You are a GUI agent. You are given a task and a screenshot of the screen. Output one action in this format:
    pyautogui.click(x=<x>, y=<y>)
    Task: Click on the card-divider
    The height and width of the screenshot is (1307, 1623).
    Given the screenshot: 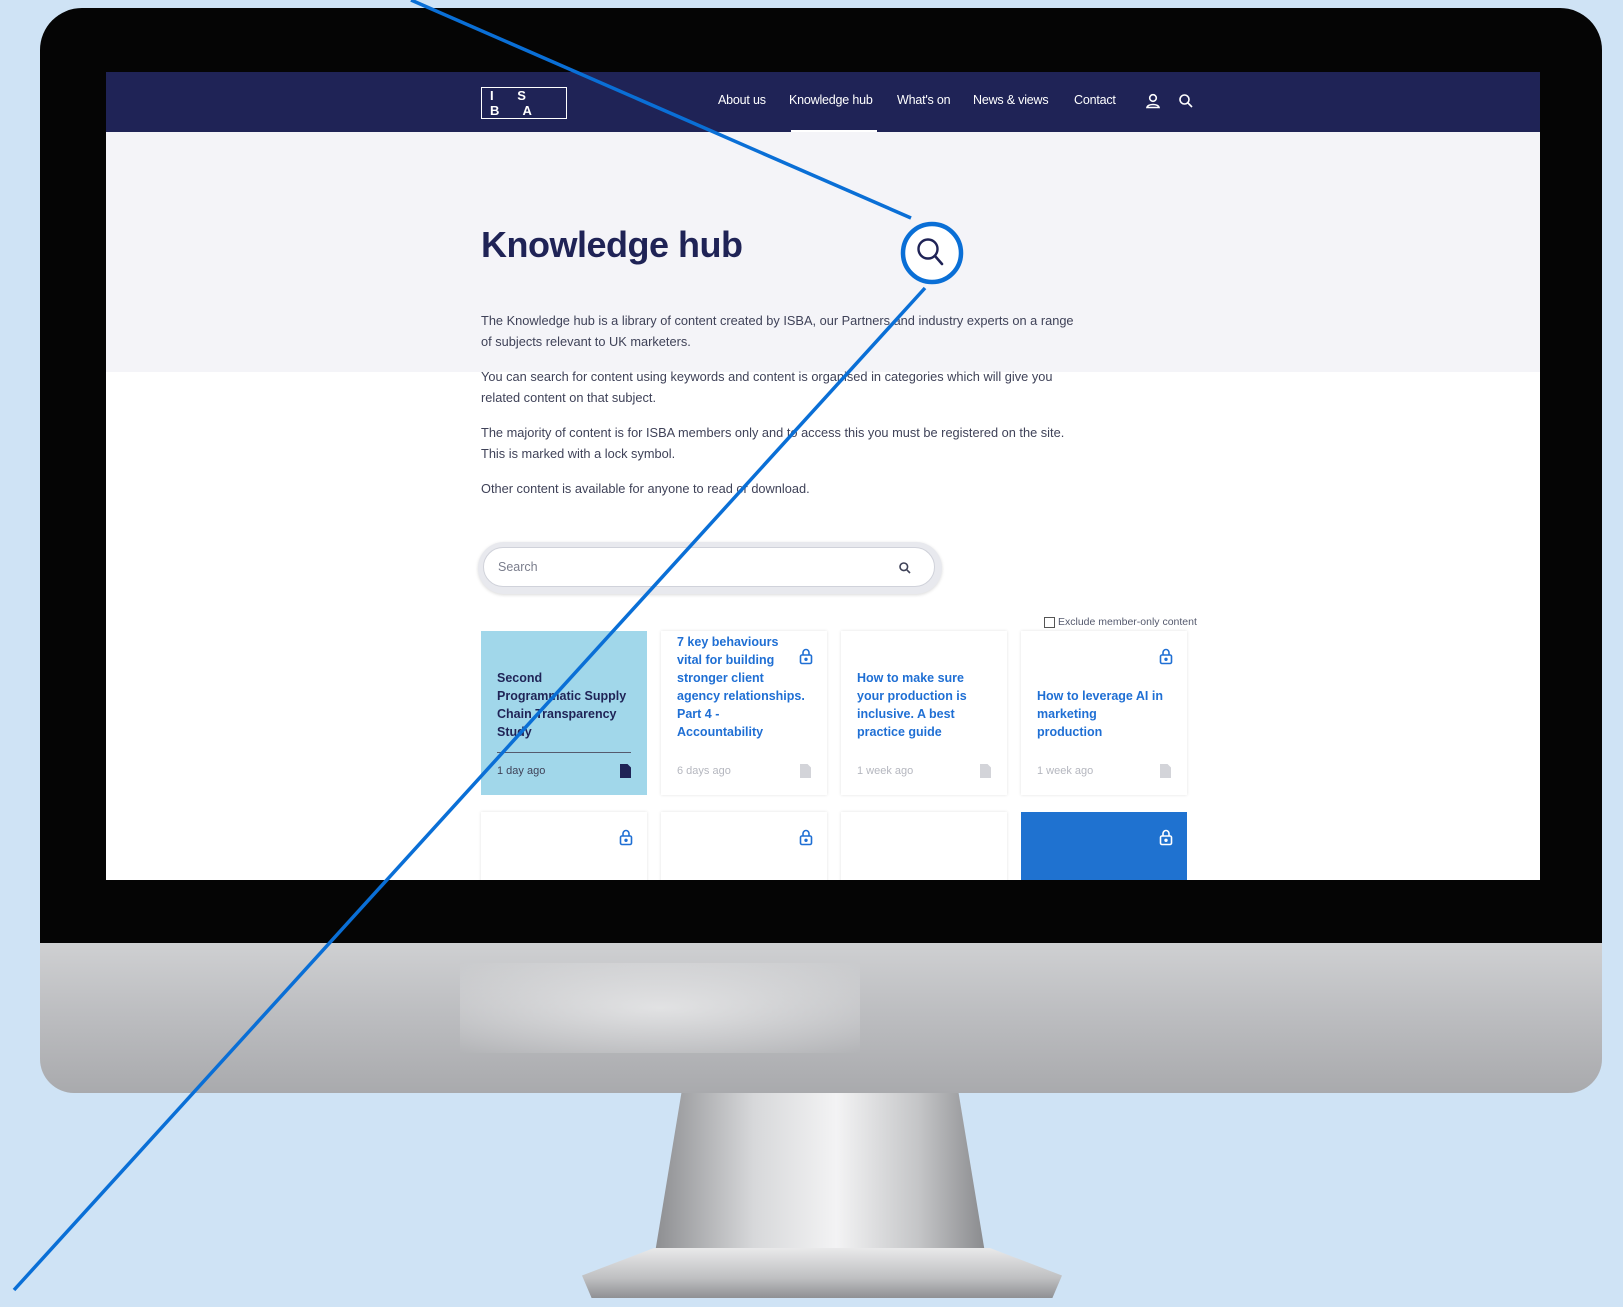 What is the action you would take?
    pyautogui.click(x=564, y=752)
    